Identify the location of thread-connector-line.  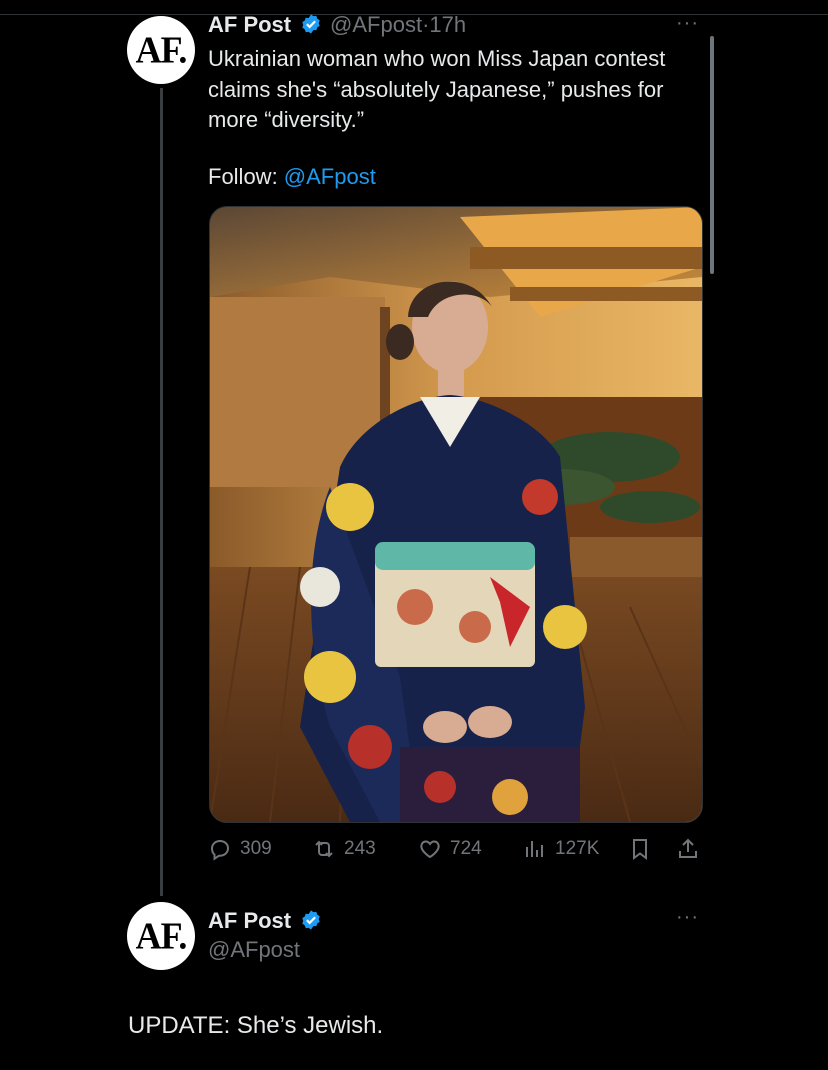
(161, 492).